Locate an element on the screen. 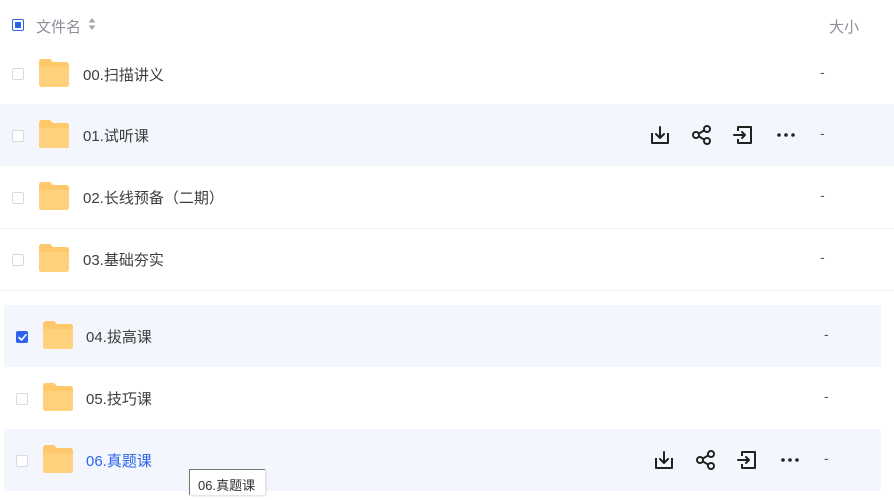 This screenshot has width=894, height=500. name-column-header: 文件名 is located at coordinates (58, 26).